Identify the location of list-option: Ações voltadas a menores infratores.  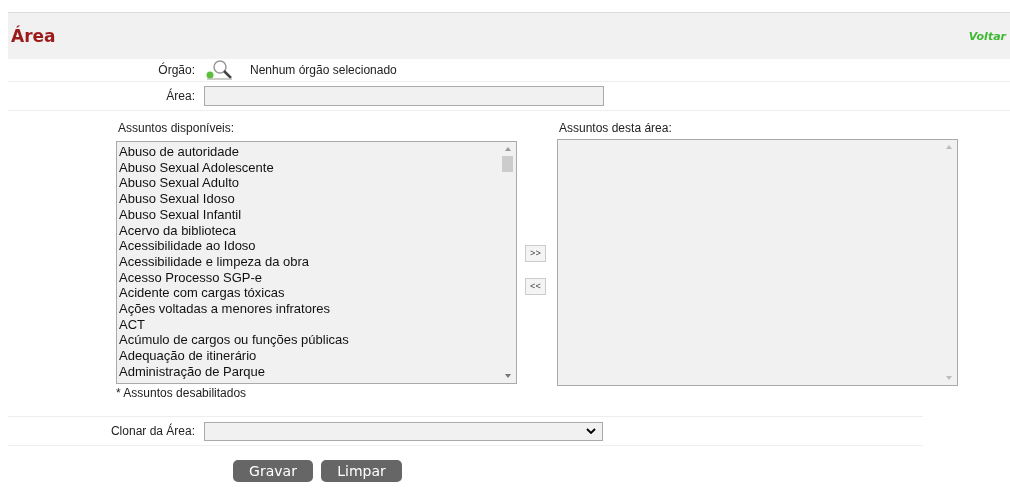
(309, 309).